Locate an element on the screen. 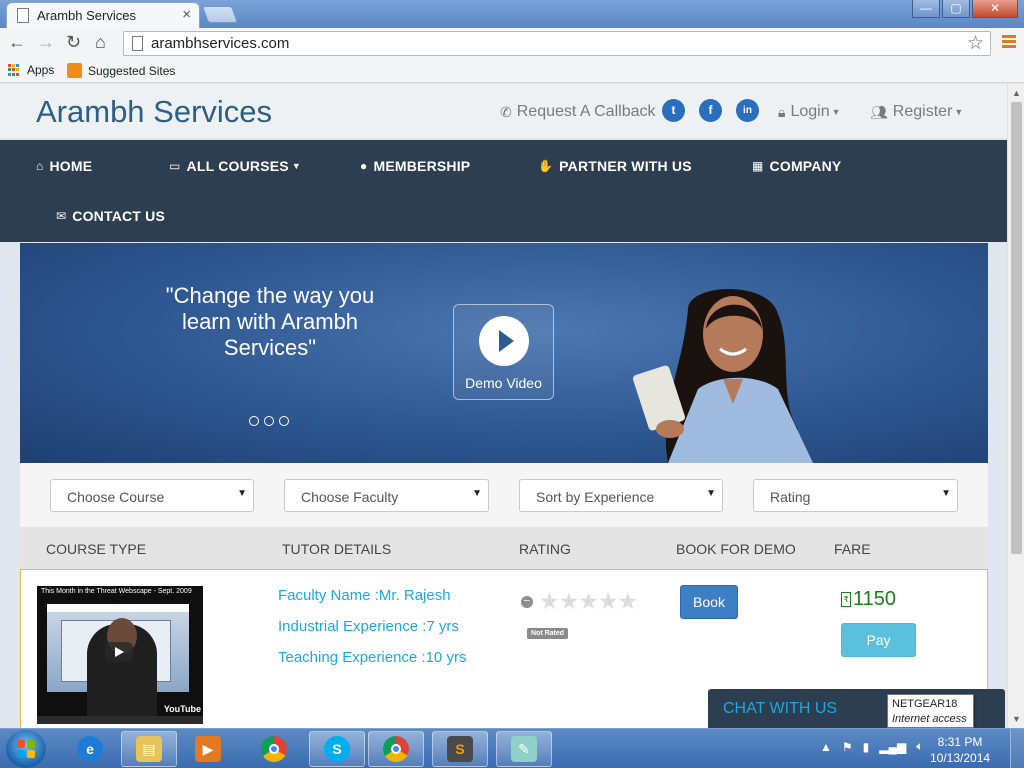 This screenshot has width=1024, height=768. browser-tab: Arambh Services × is located at coordinates (103, 15).